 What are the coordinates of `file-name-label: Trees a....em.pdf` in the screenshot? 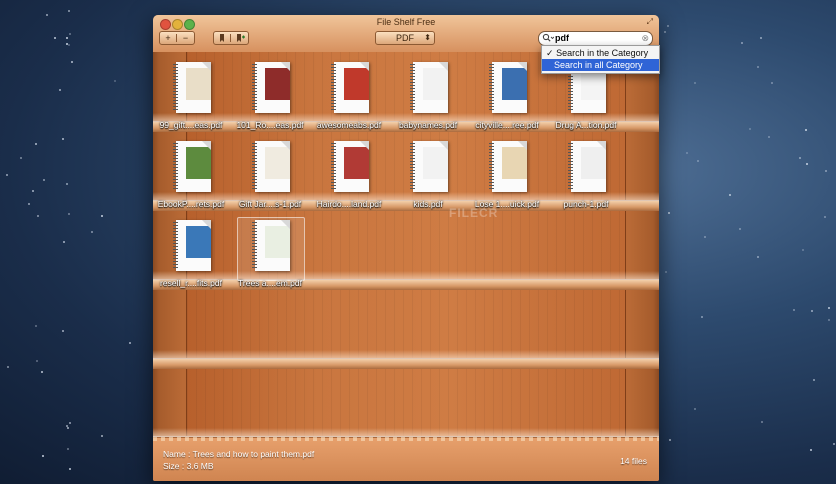 It's located at (270, 283).